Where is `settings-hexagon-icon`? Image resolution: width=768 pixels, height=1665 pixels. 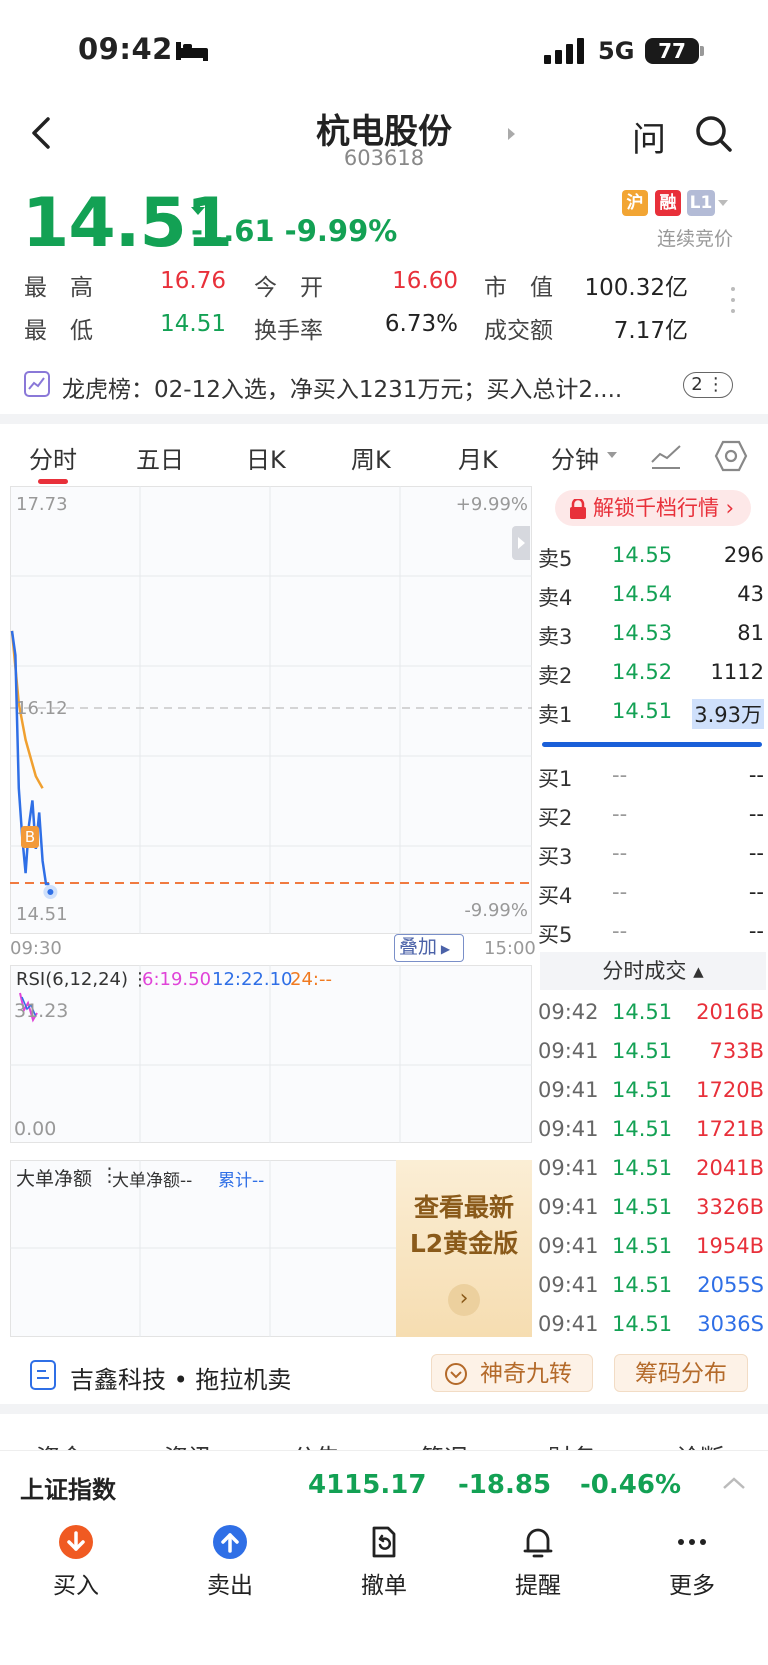 settings-hexagon-icon is located at coordinates (731, 456).